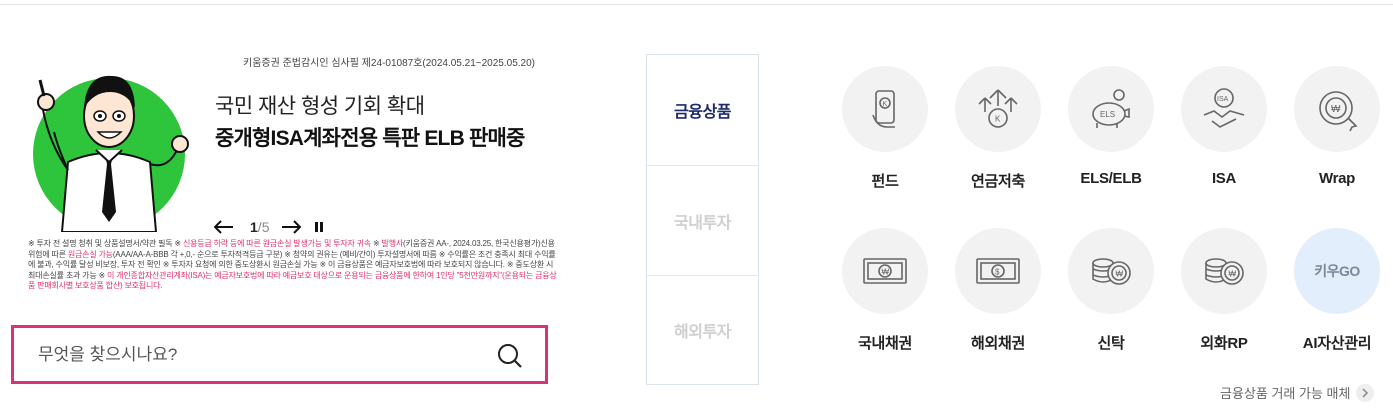  I want to click on product-label: Wrap, so click(1337, 178).